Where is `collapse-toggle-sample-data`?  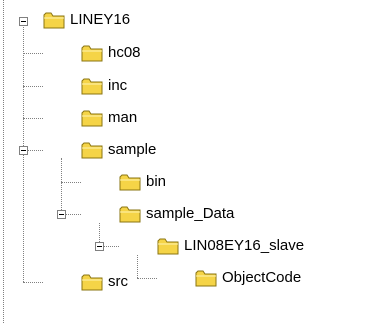 collapse-toggle-sample-data is located at coordinates (61, 214).